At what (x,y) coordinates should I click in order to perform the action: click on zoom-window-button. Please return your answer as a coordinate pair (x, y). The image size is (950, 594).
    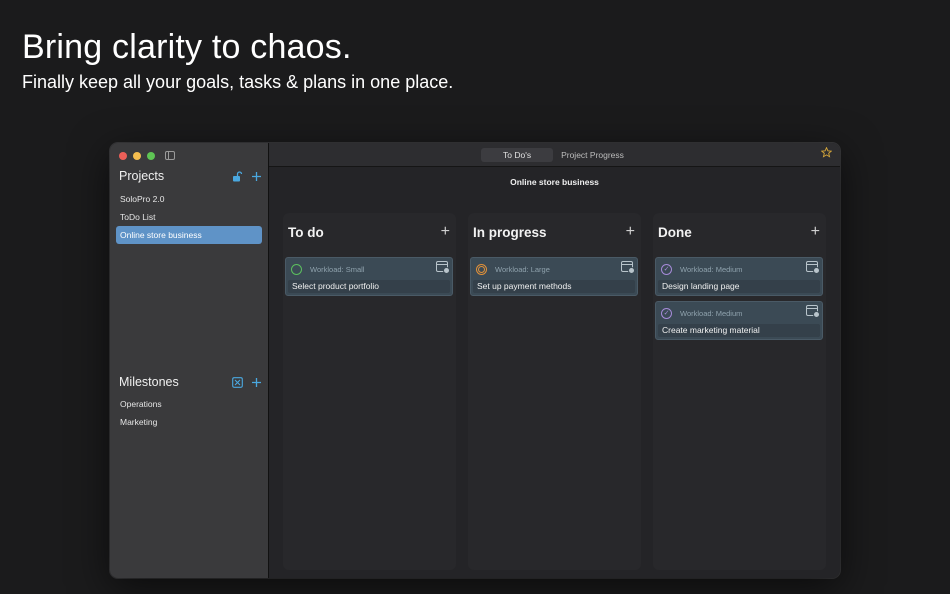
    Looking at the image, I should click on (151, 156).